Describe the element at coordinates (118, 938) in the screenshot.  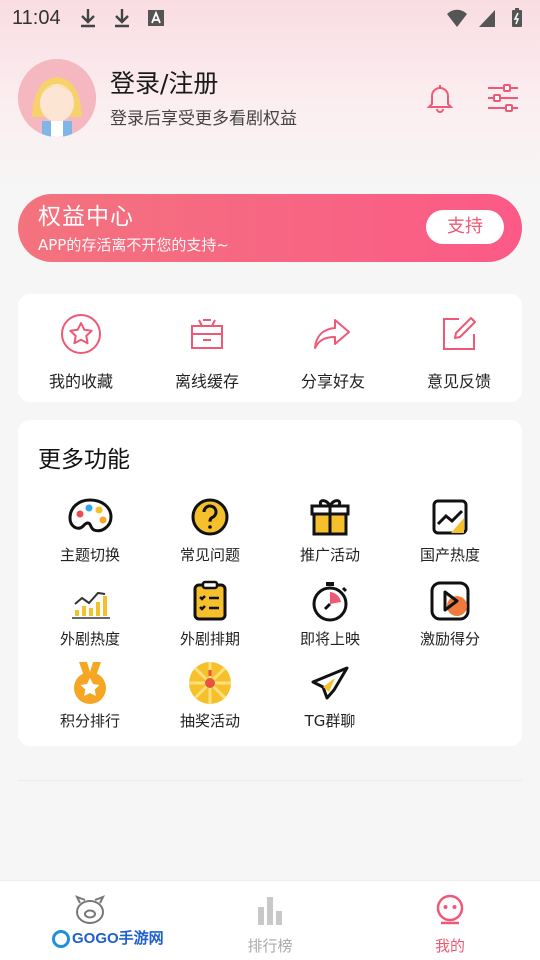
I see `watermark-text: GOGO手游网` at that location.